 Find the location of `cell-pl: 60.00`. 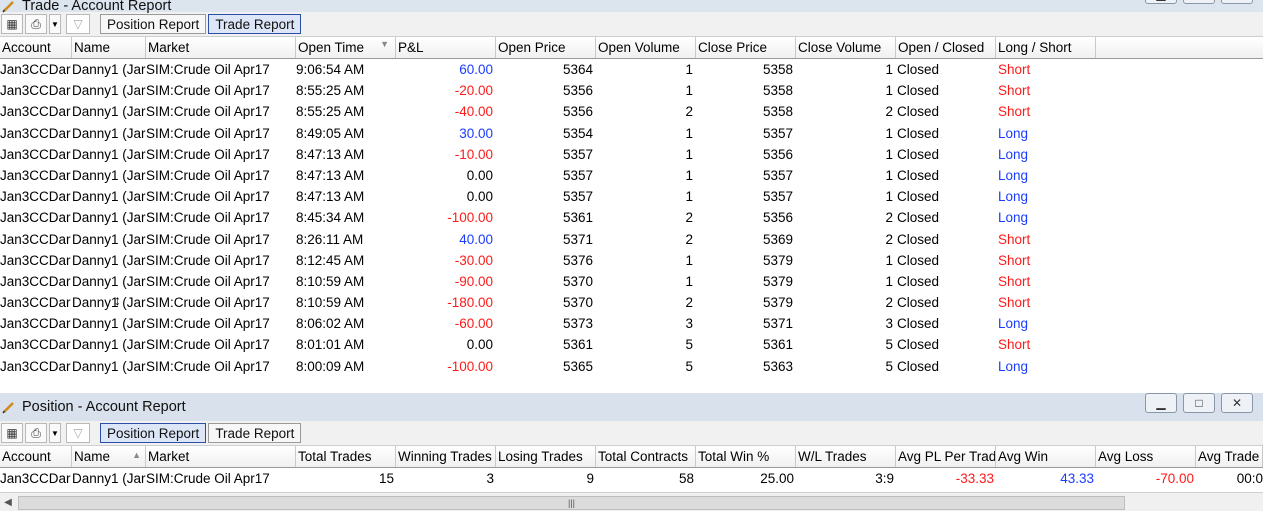

cell-pl: 60.00 is located at coordinates (476, 69).